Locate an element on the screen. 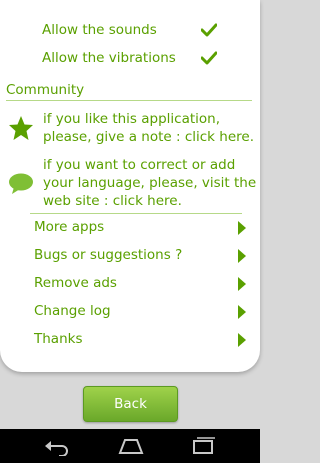  back-button: Back is located at coordinates (130, 404).